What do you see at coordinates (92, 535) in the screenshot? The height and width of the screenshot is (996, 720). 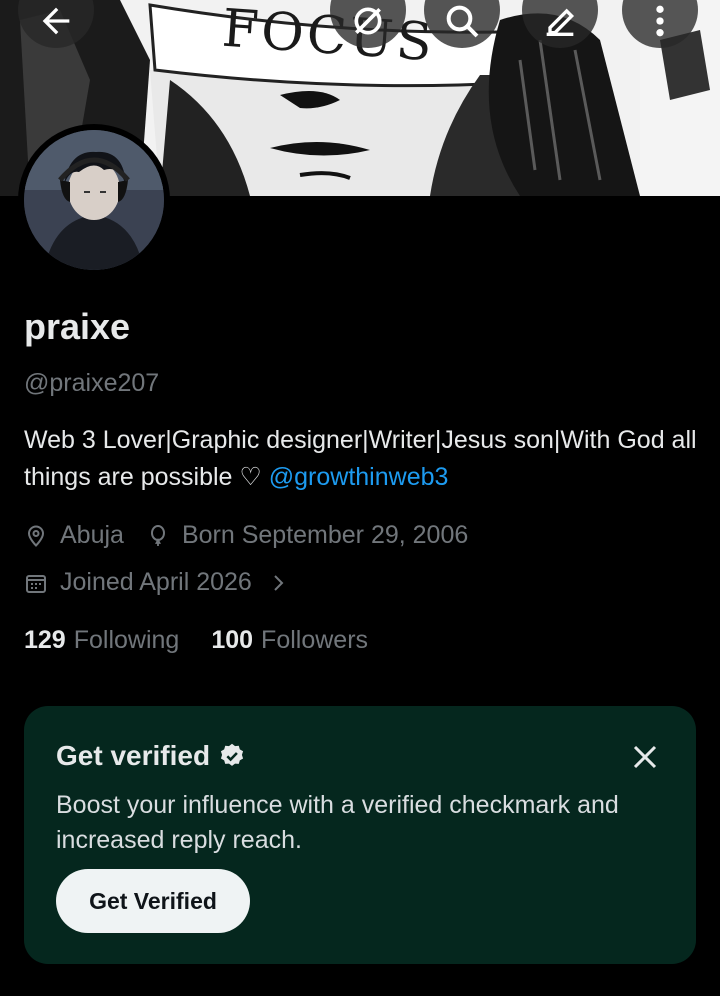 I see `location-text: Abuja` at bounding box center [92, 535].